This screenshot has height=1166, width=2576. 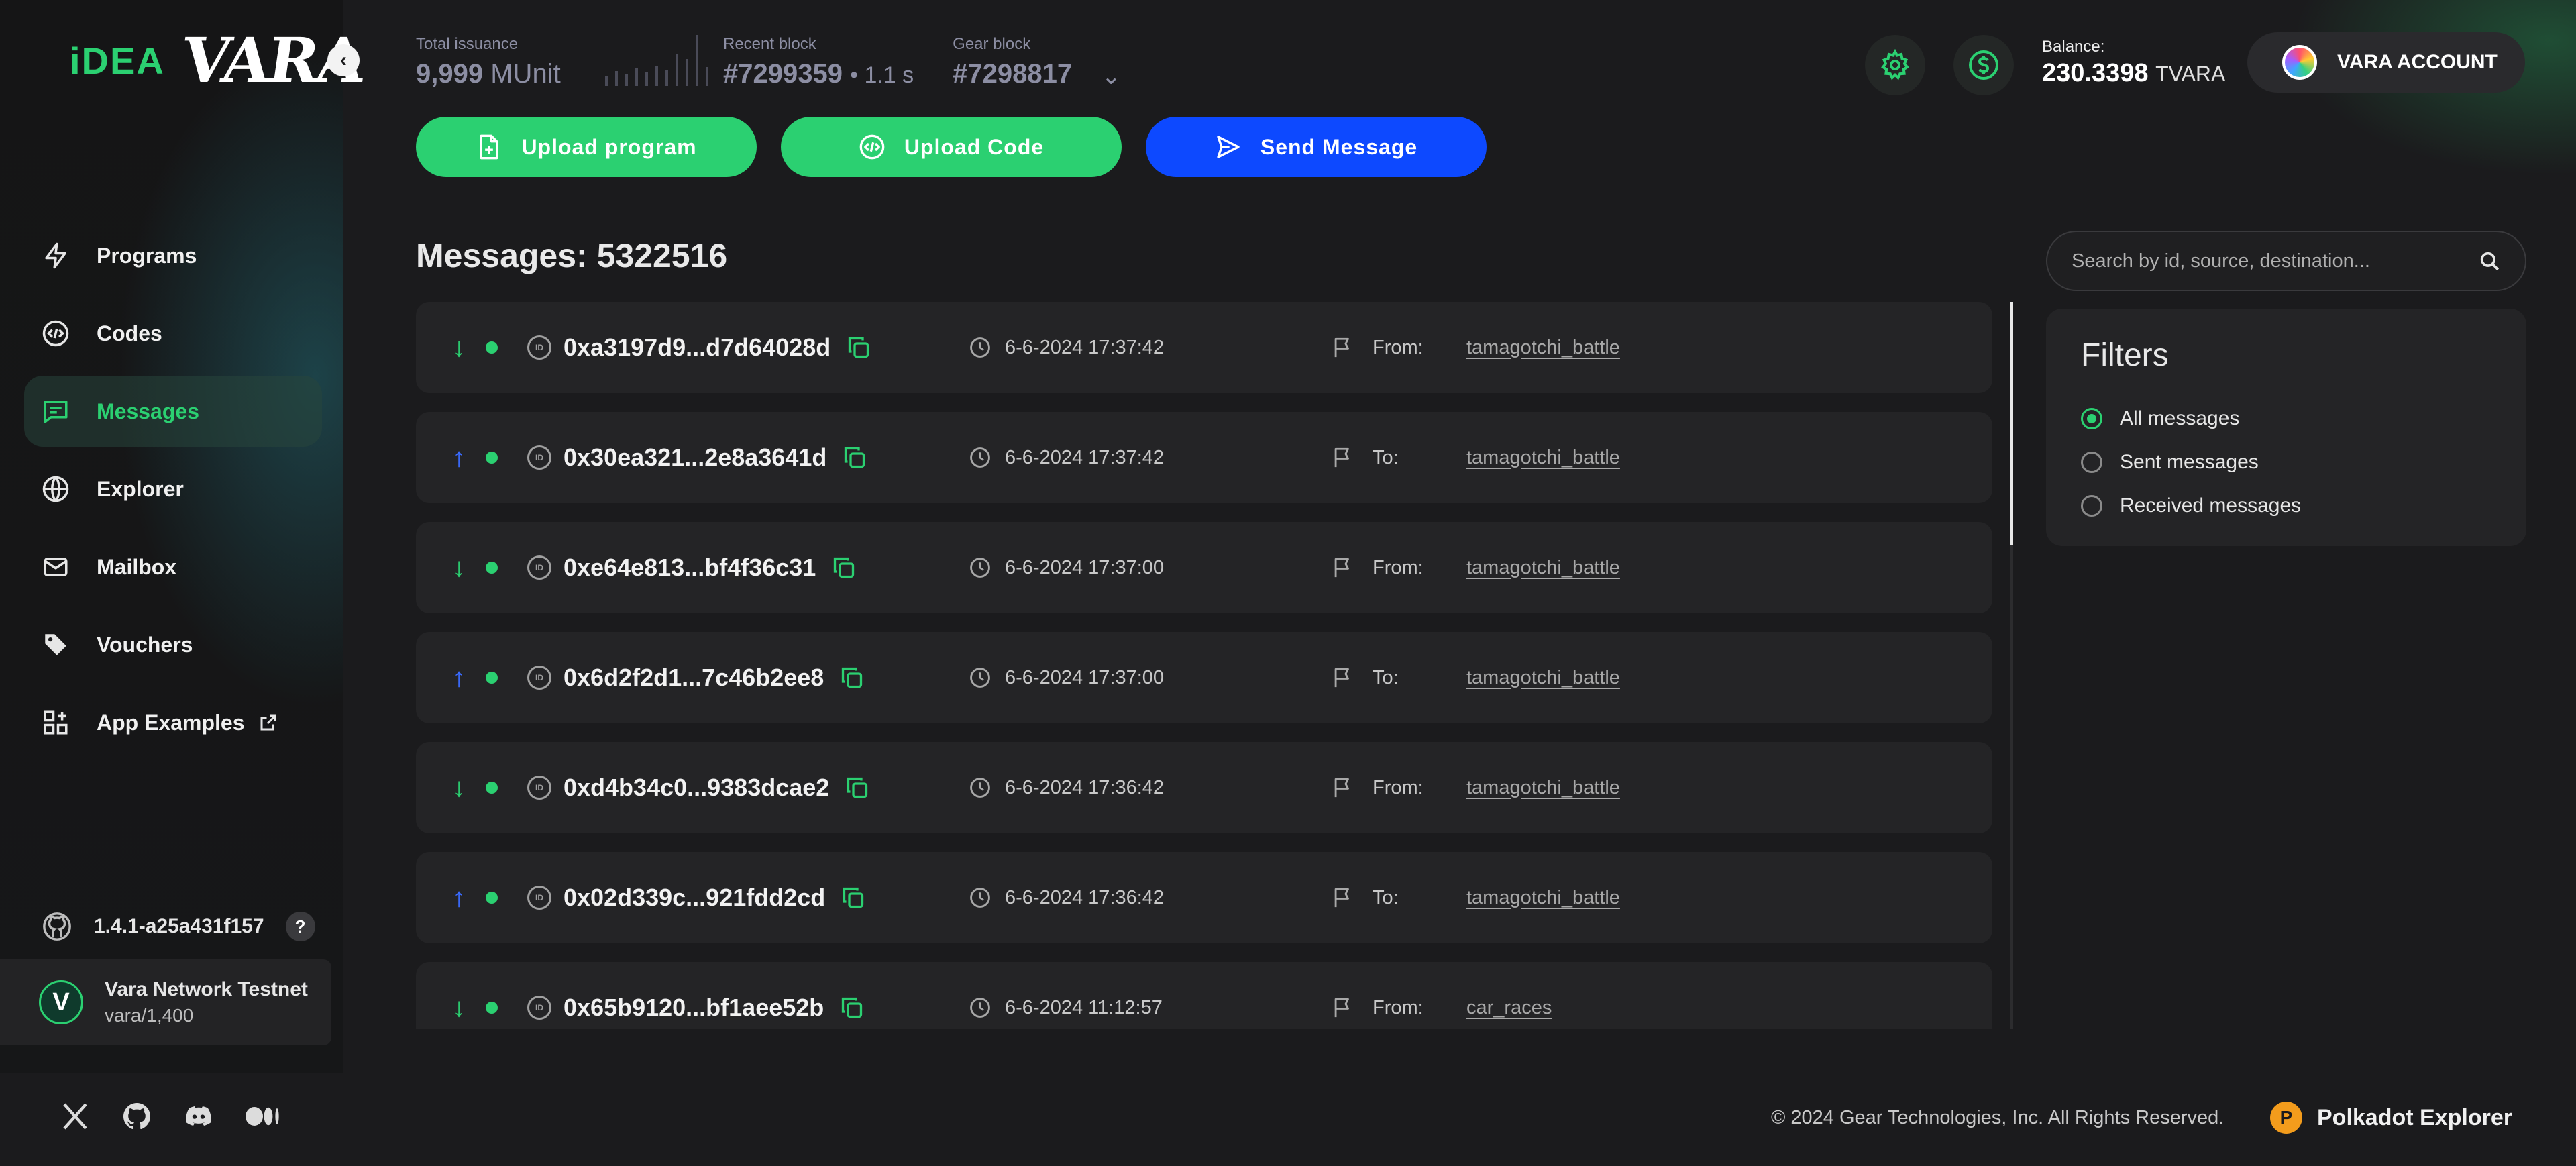 What do you see at coordinates (2489, 261) in the screenshot?
I see `search-icon` at bounding box center [2489, 261].